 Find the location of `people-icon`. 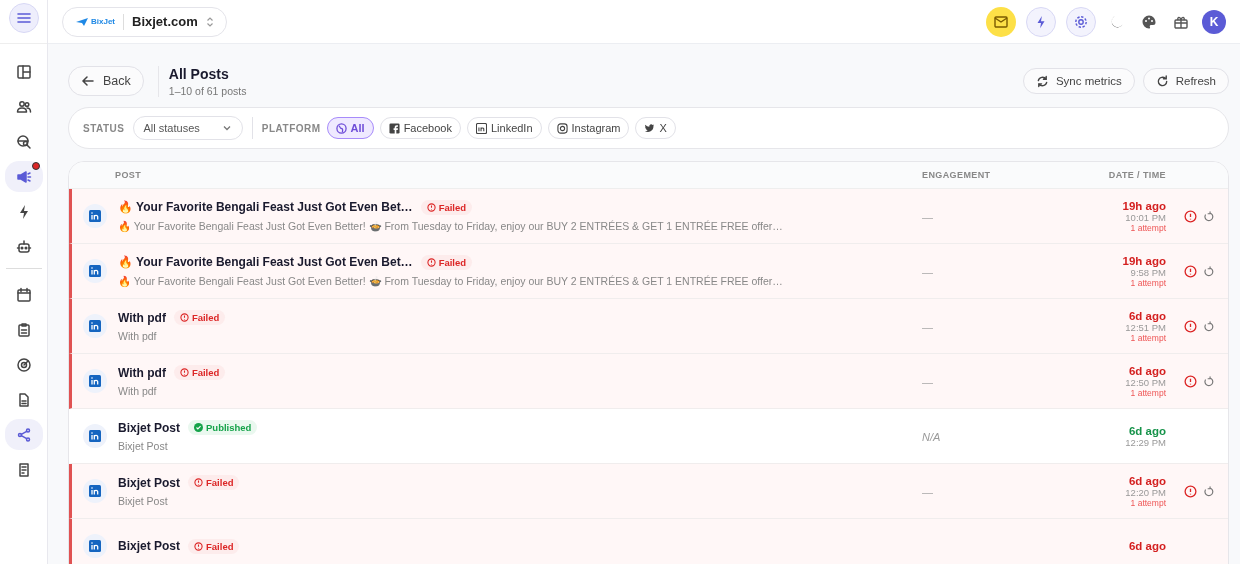

people-icon is located at coordinates (23, 106).